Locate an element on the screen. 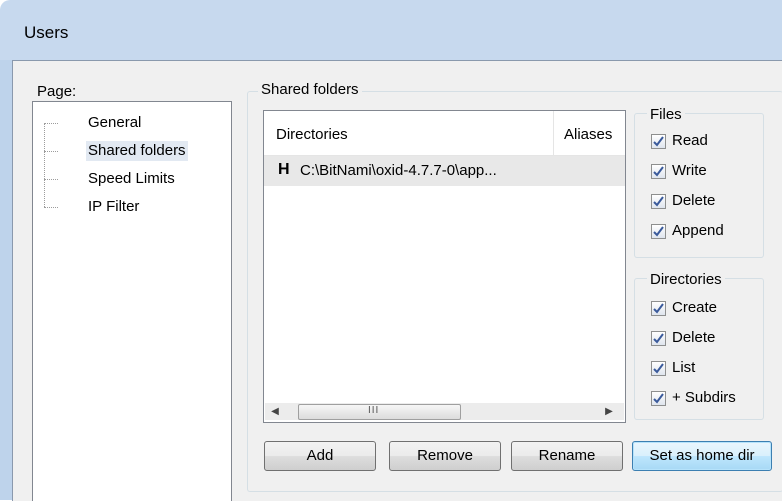 The height and width of the screenshot is (501, 782). checkbox-label: Write is located at coordinates (689, 170).